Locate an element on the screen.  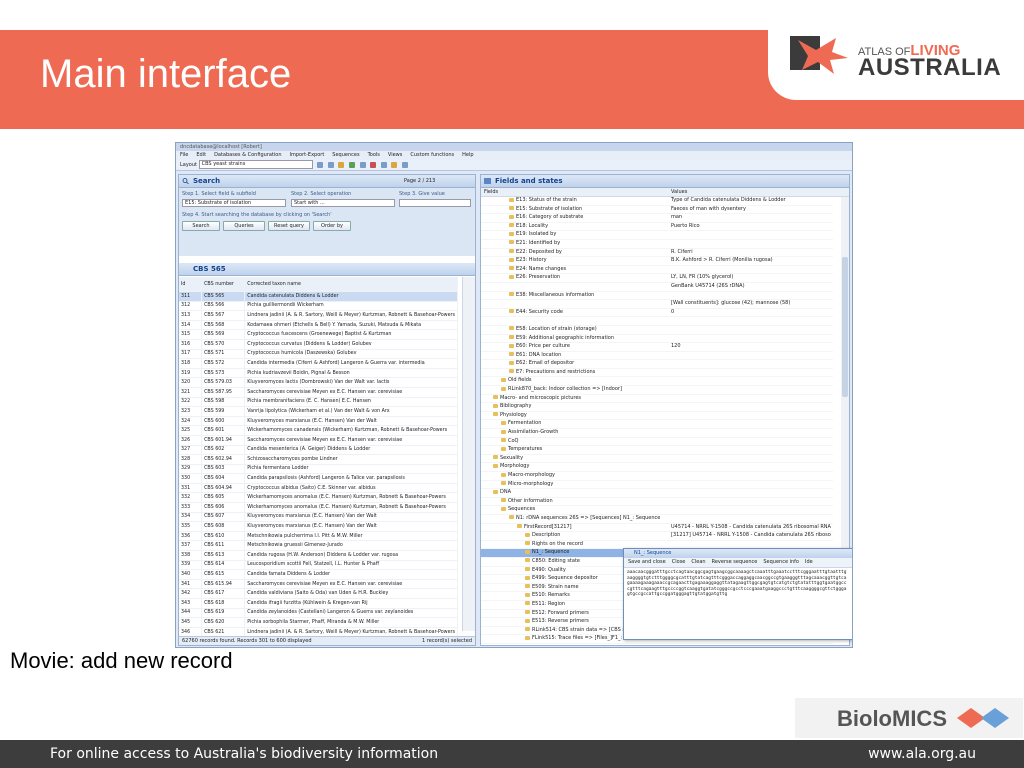
menu-item: Custom functions is located at coordinates (432, 155).